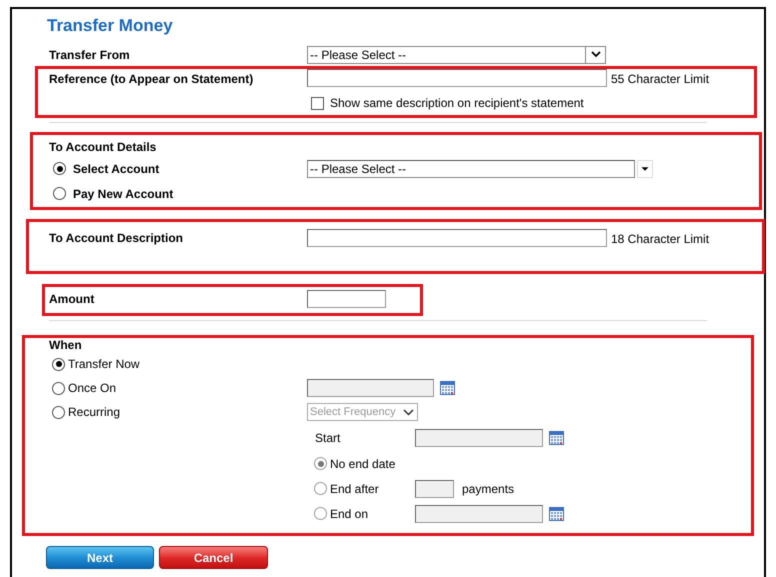  What do you see at coordinates (90, 55) in the screenshot?
I see `field-label: Transfer From` at bounding box center [90, 55].